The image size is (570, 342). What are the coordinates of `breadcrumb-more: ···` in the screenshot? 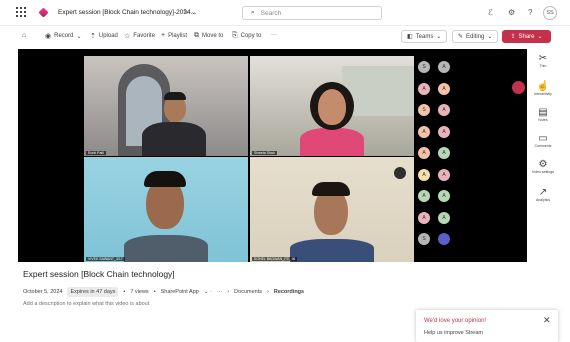 It's located at (220, 292).